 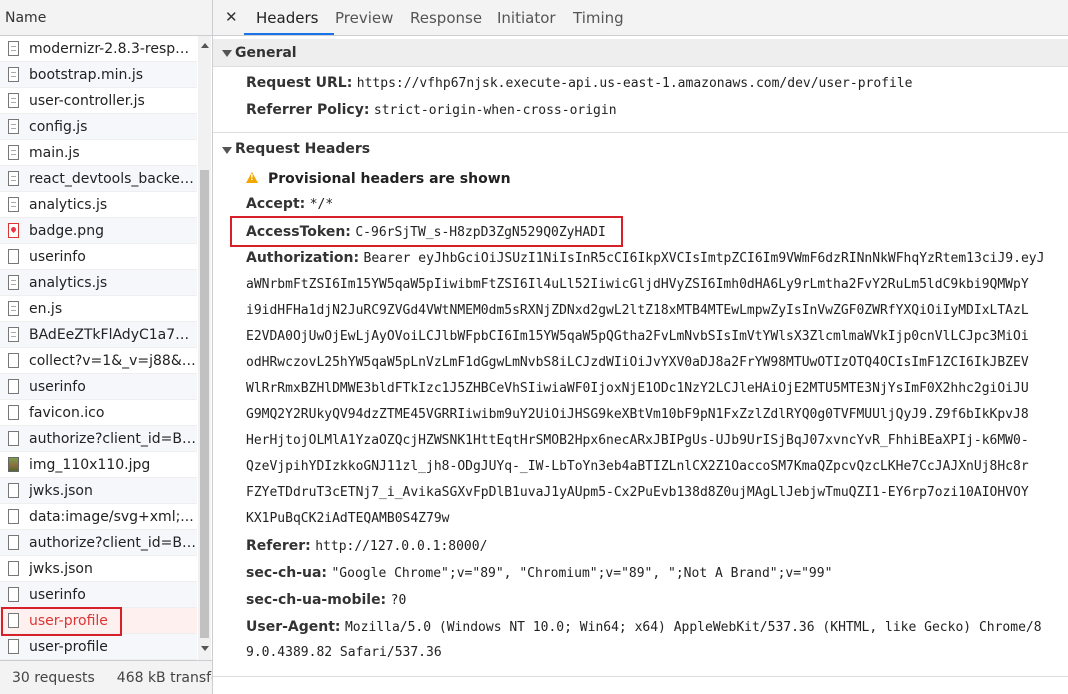 I want to click on authorization-value-line: KX1PuBqCK2iAdTEQAMB0S4Z79w, so click(x=348, y=518).